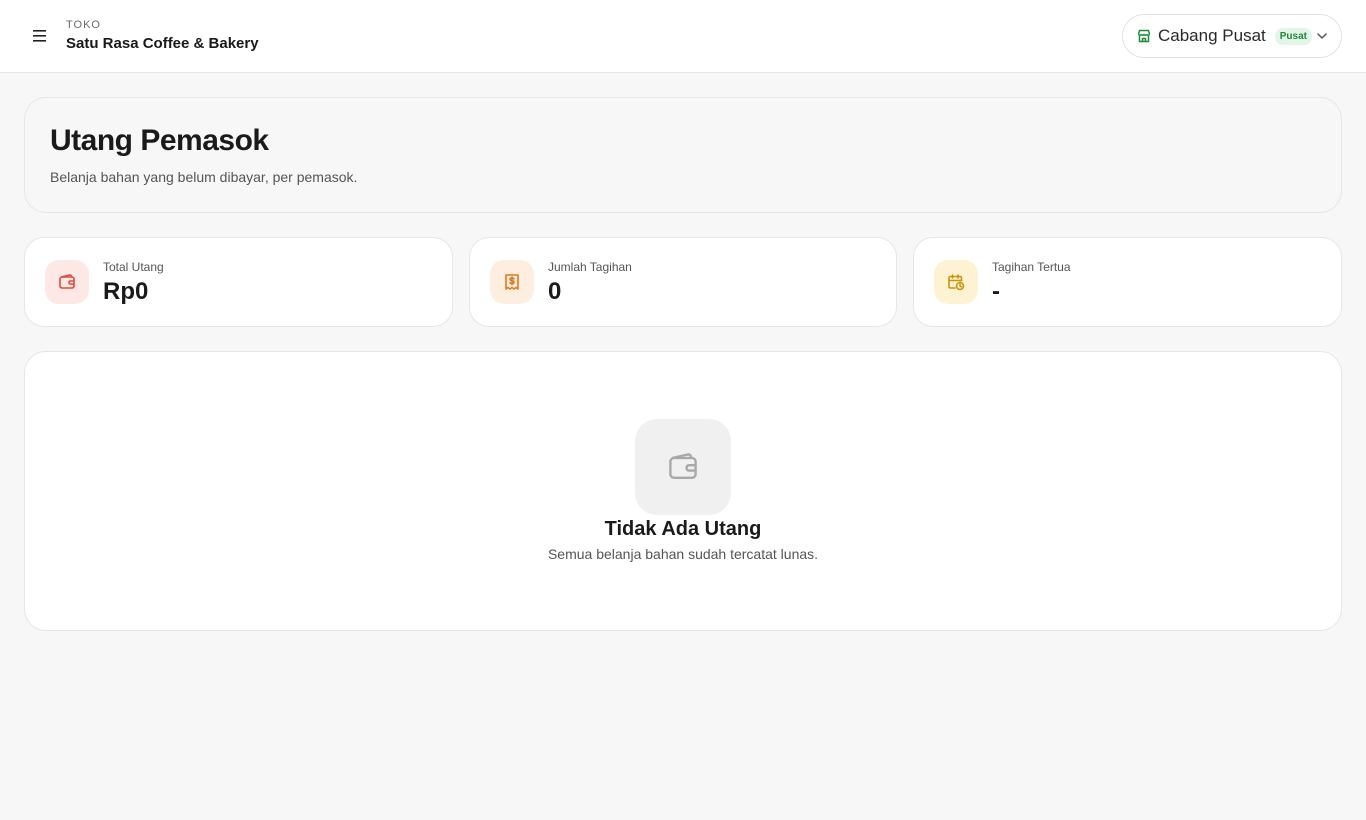 The image size is (1366, 820). What do you see at coordinates (1127, 282) in the screenshot?
I see `stat-card-tagihan-tertua: Tagihan Tertua -` at bounding box center [1127, 282].